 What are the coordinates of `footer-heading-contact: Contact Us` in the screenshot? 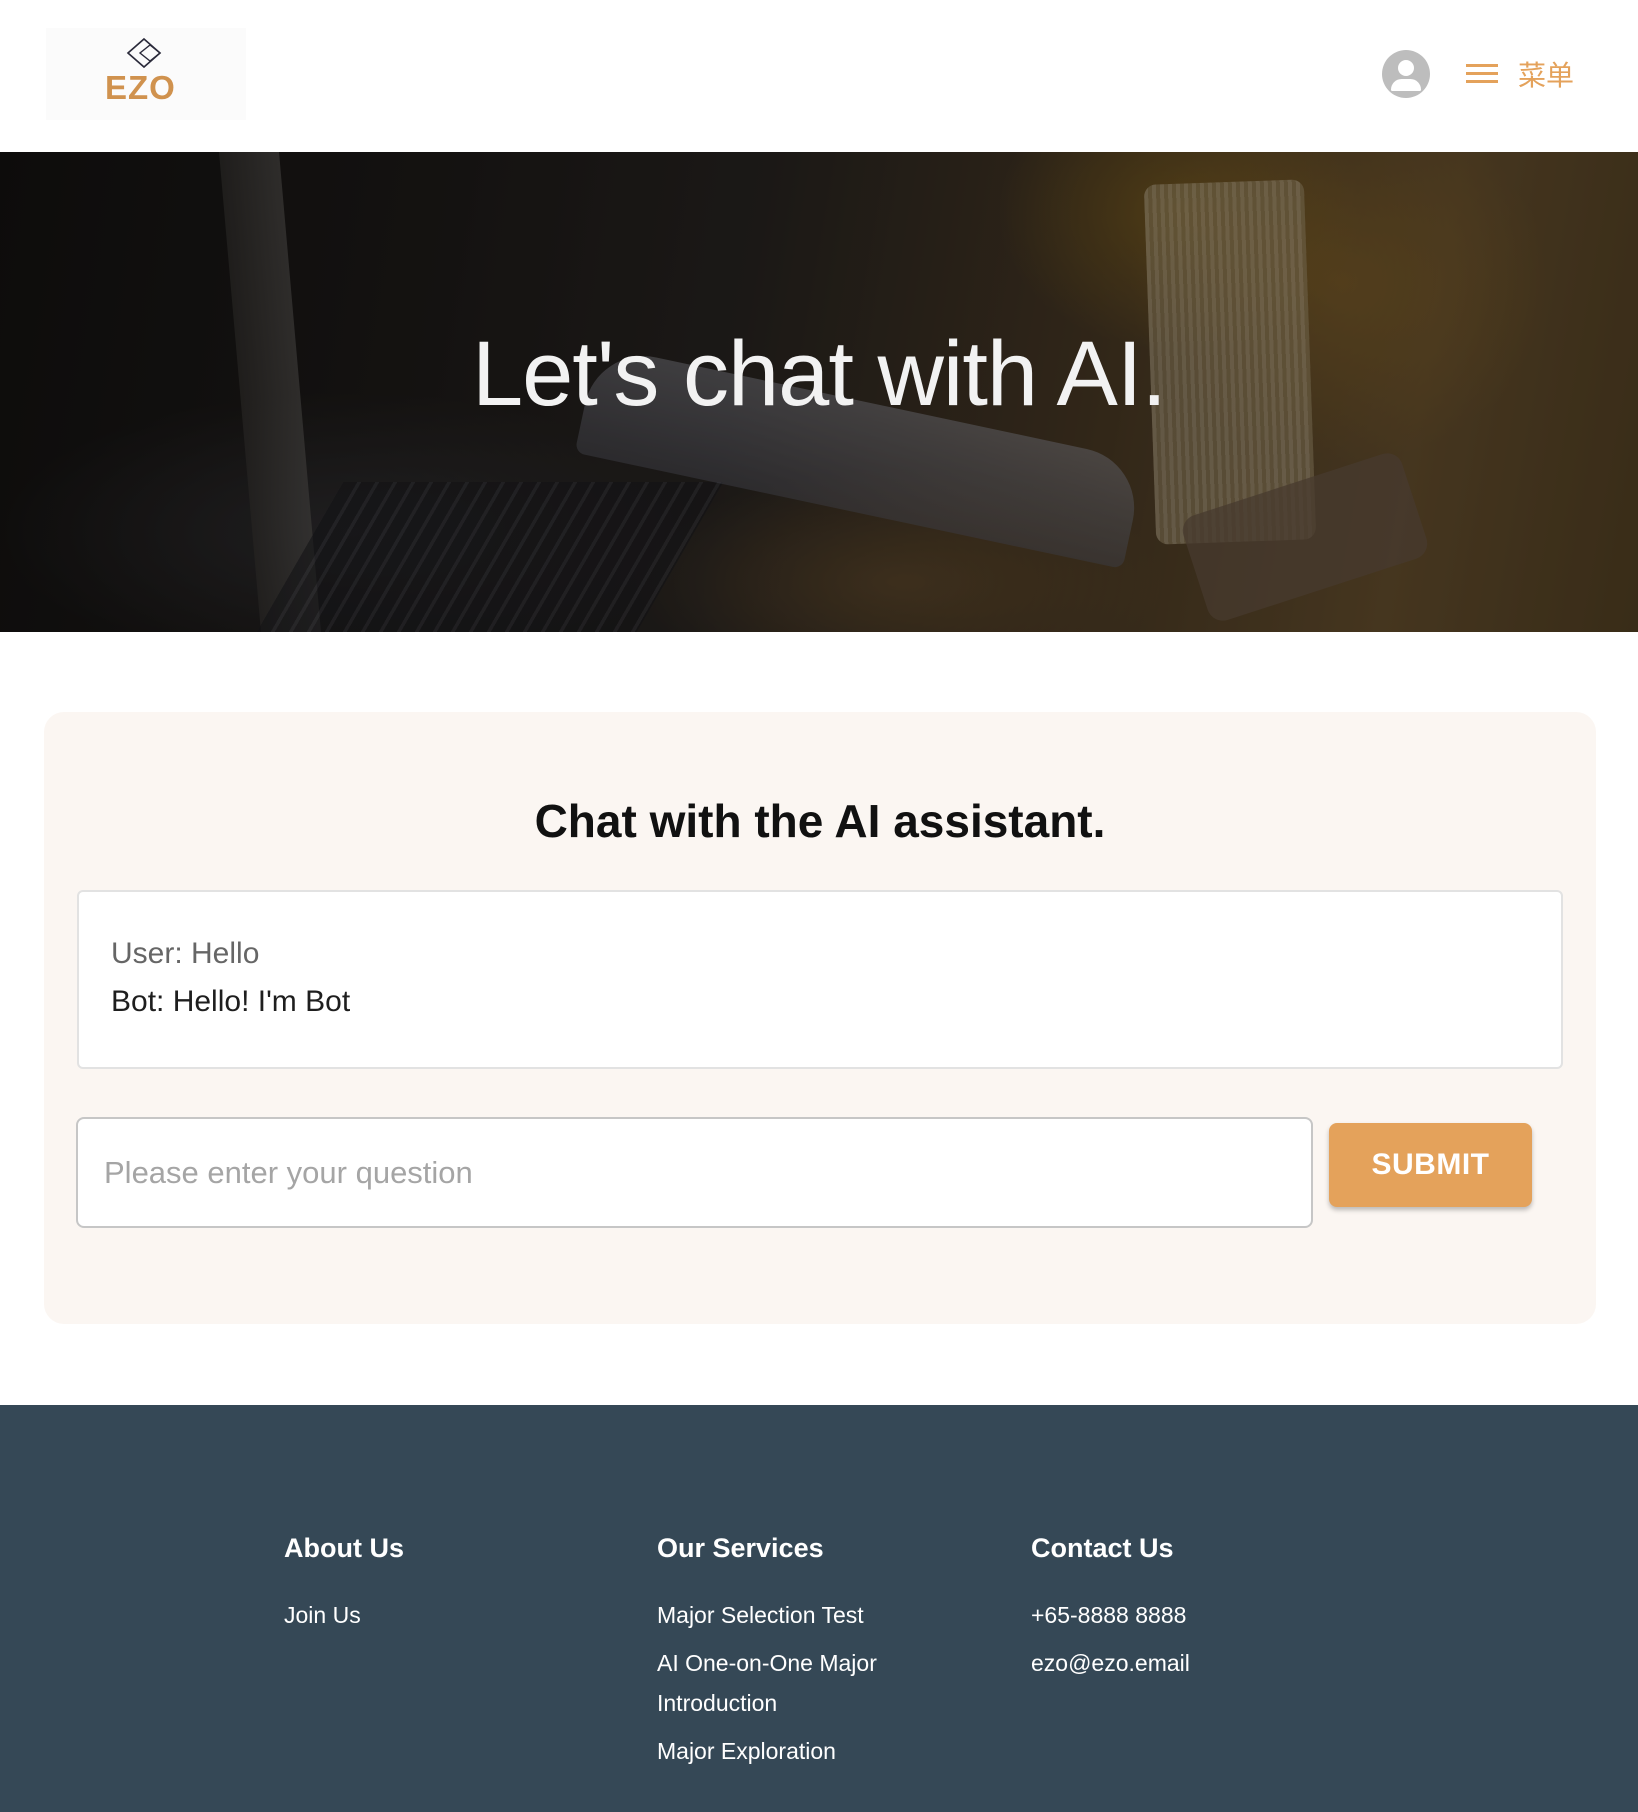 It's located at (1102, 1548).